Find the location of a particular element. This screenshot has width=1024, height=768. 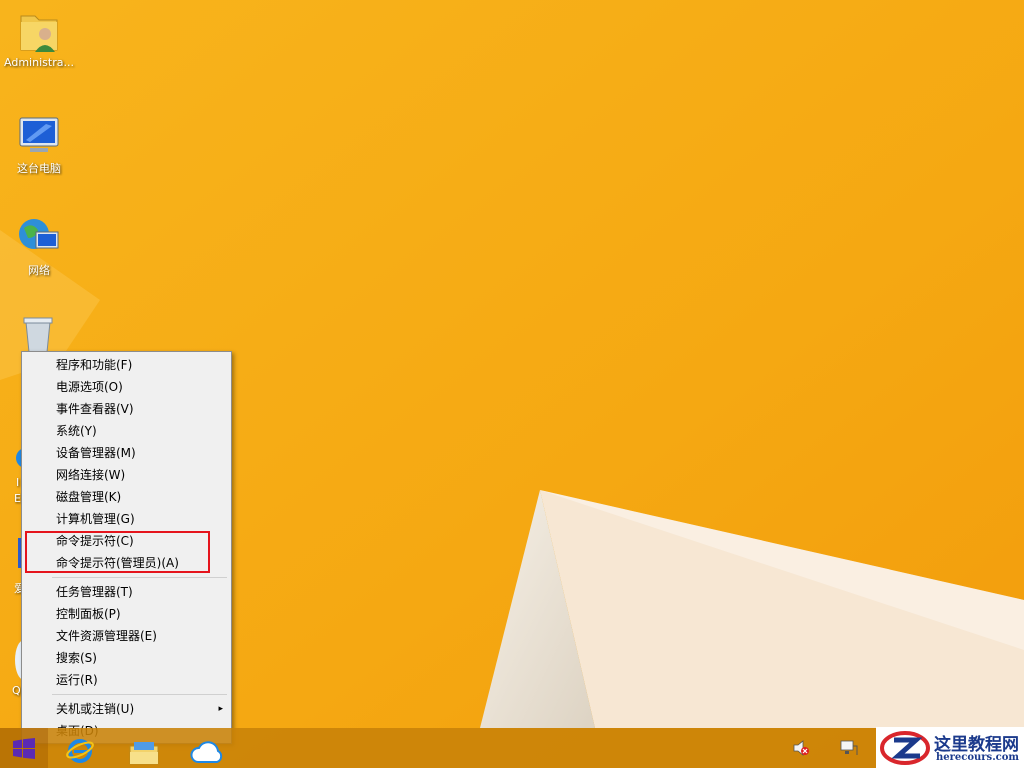

desktop-icon-network: 网络 is located at coordinates (39, 246).